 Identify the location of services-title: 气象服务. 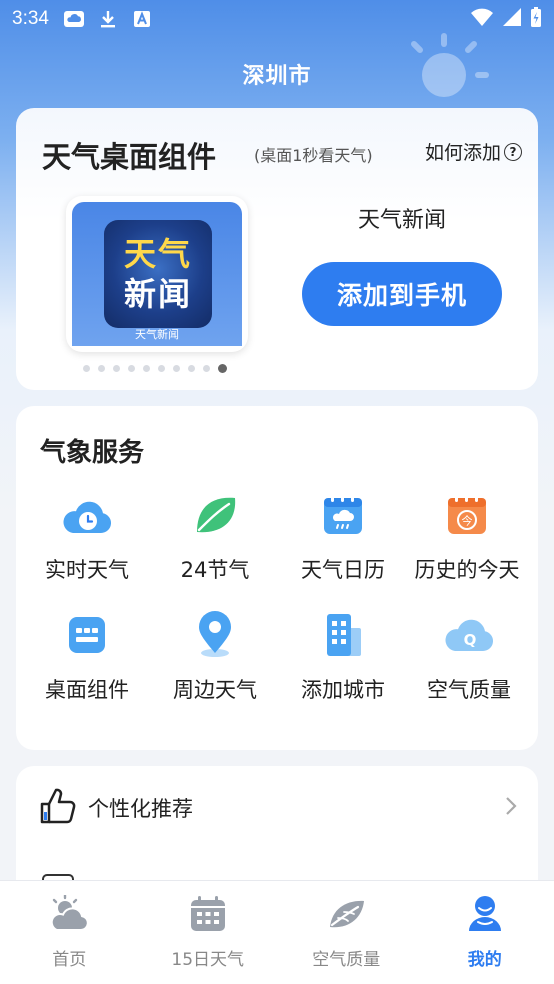
(92, 453).